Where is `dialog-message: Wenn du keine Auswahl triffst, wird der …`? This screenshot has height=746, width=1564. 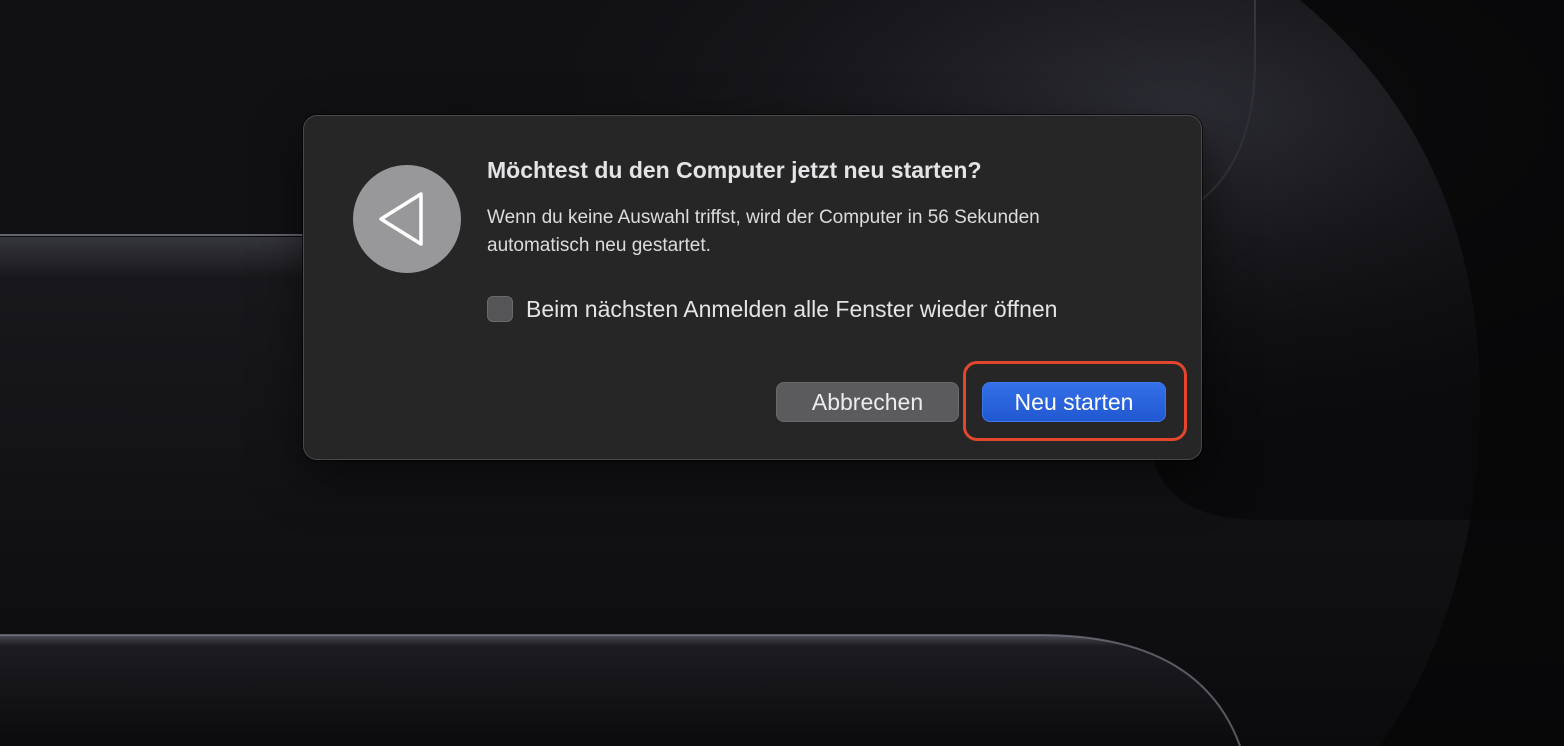 dialog-message: Wenn du keine Auswahl triffst, wird der … is located at coordinates (763, 231).